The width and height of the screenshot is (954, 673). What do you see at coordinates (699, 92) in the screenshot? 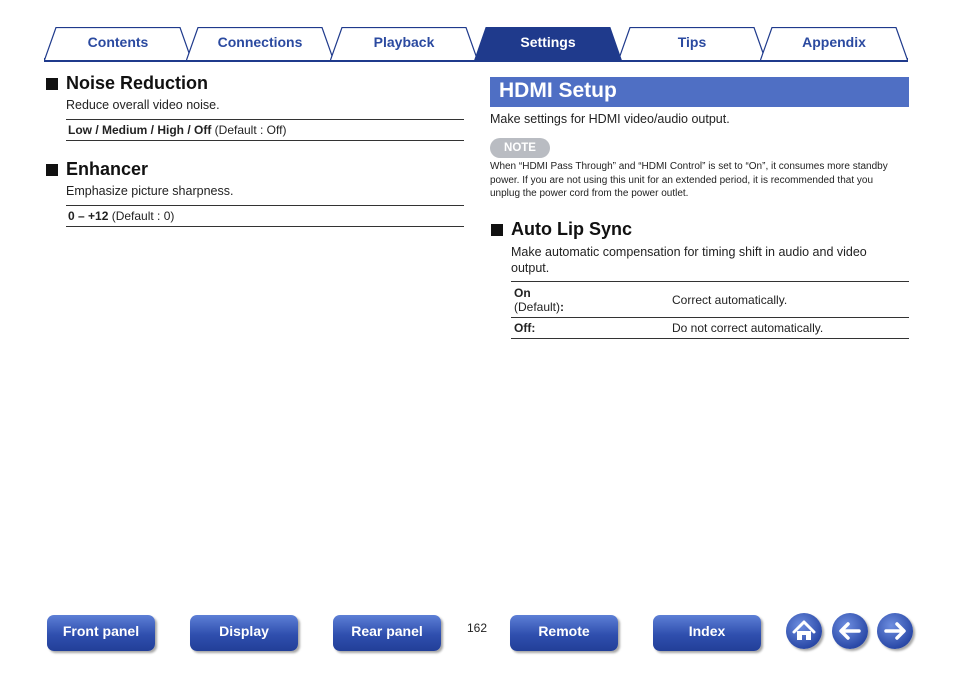
I see `hdmi-setup-banner: HDMI Setup` at bounding box center [699, 92].